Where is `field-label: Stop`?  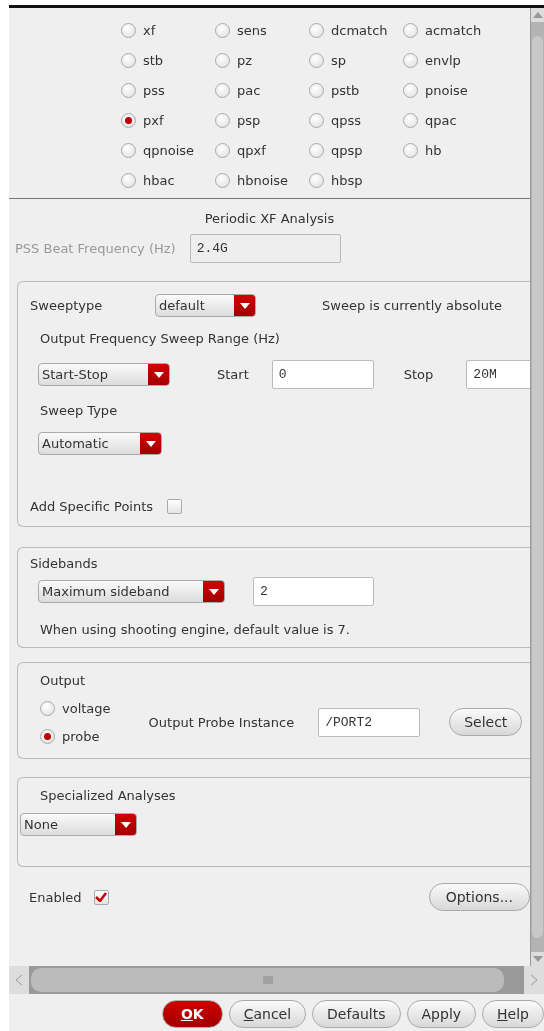
field-label: Stop is located at coordinates (418, 374).